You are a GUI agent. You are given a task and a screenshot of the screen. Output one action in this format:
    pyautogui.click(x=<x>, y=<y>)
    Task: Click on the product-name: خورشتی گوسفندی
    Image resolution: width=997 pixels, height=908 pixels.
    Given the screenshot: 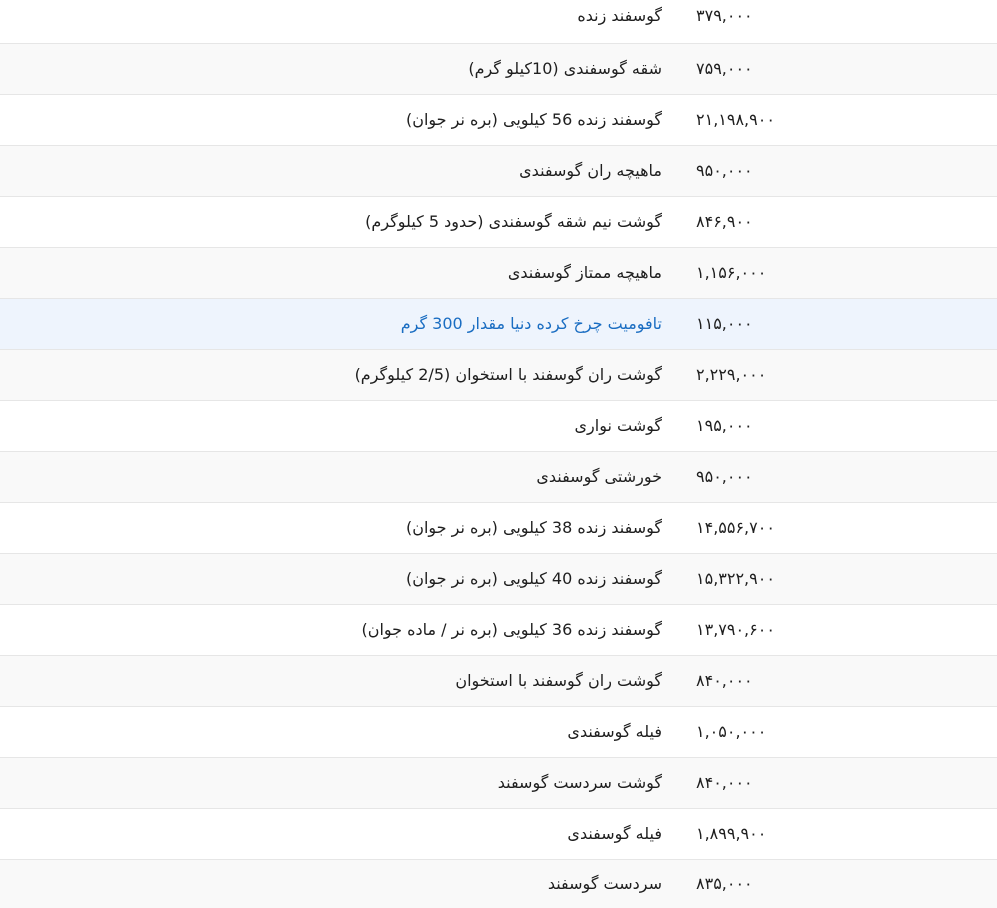 What is the action you would take?
    pyautogui.click(x=341, y=477)
    